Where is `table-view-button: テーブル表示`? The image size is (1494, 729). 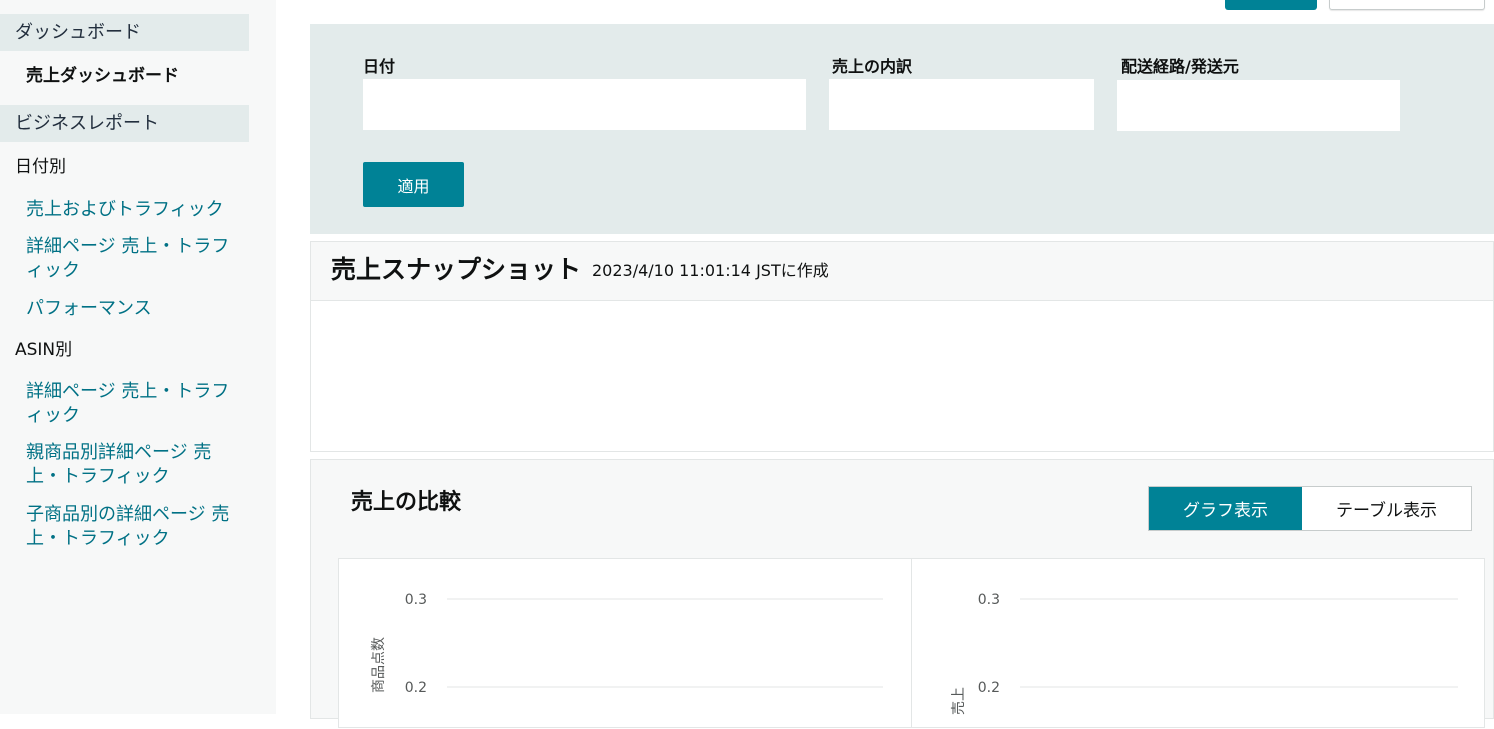
table-view-button: テーブル表示 is located at coordinates (1386, 508).